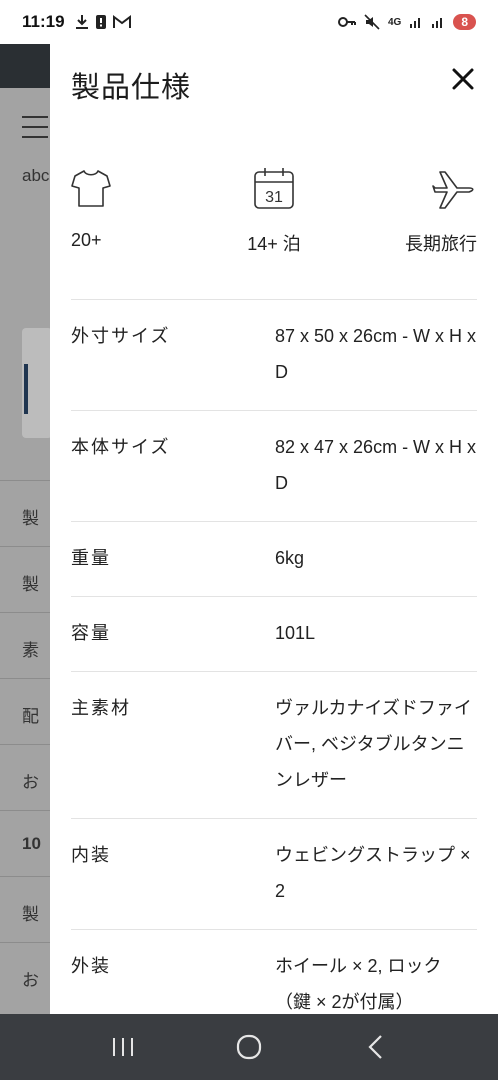 Image resolution: width=498 pixels, height=1080 pixels. I want to click on background-item: abc, so click(36, 175).